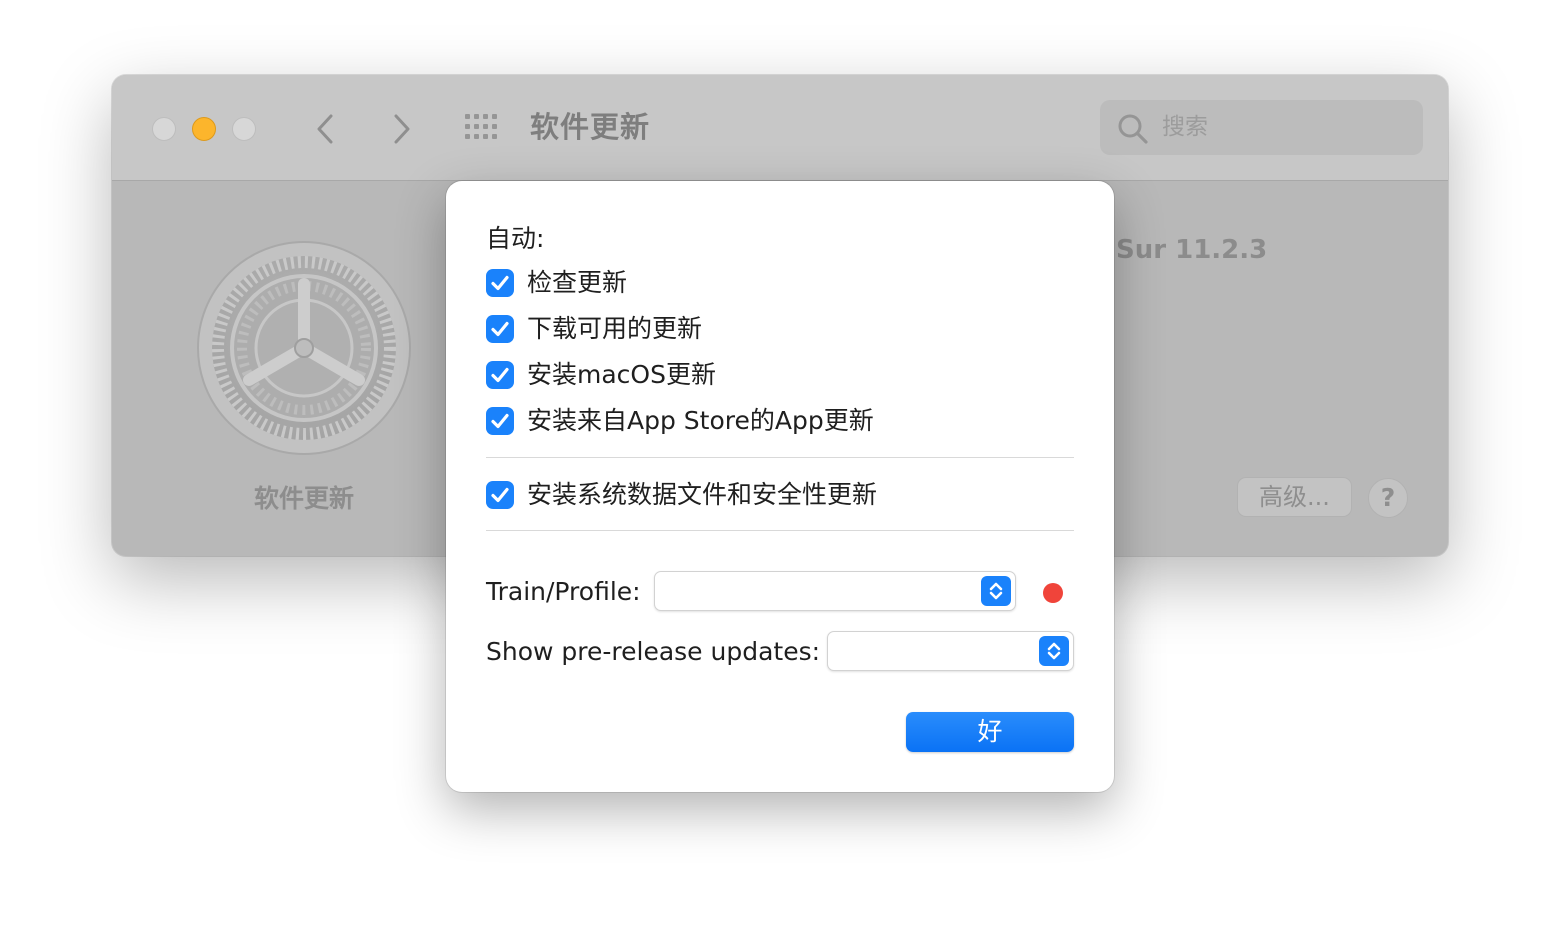  What do you see at coordinates (244, 129) in the screenshot?
I see `zoom-button` at bounding box center [244, 129].